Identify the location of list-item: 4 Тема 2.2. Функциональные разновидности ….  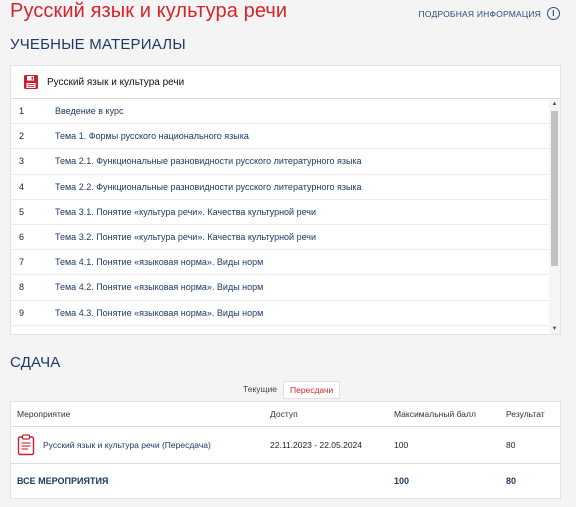
(285, 187).